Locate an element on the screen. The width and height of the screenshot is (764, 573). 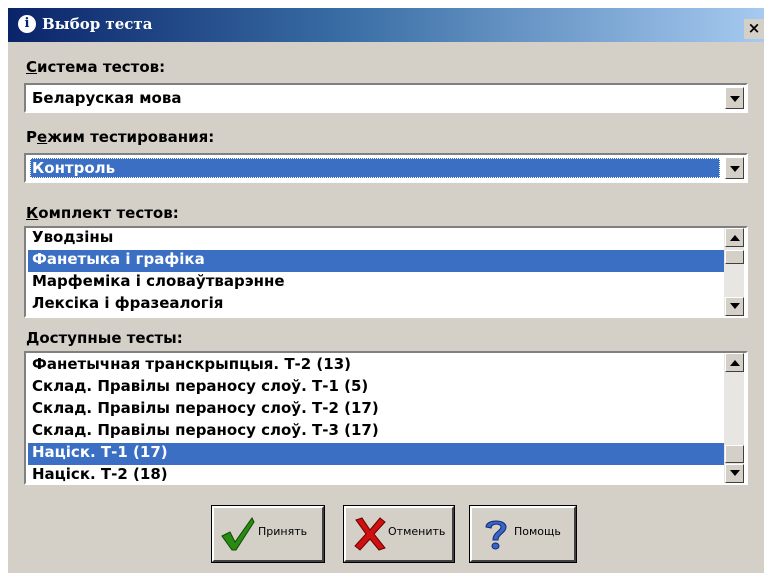
list-item: Фанетыка і графіка is located at coordinates (376, 261).